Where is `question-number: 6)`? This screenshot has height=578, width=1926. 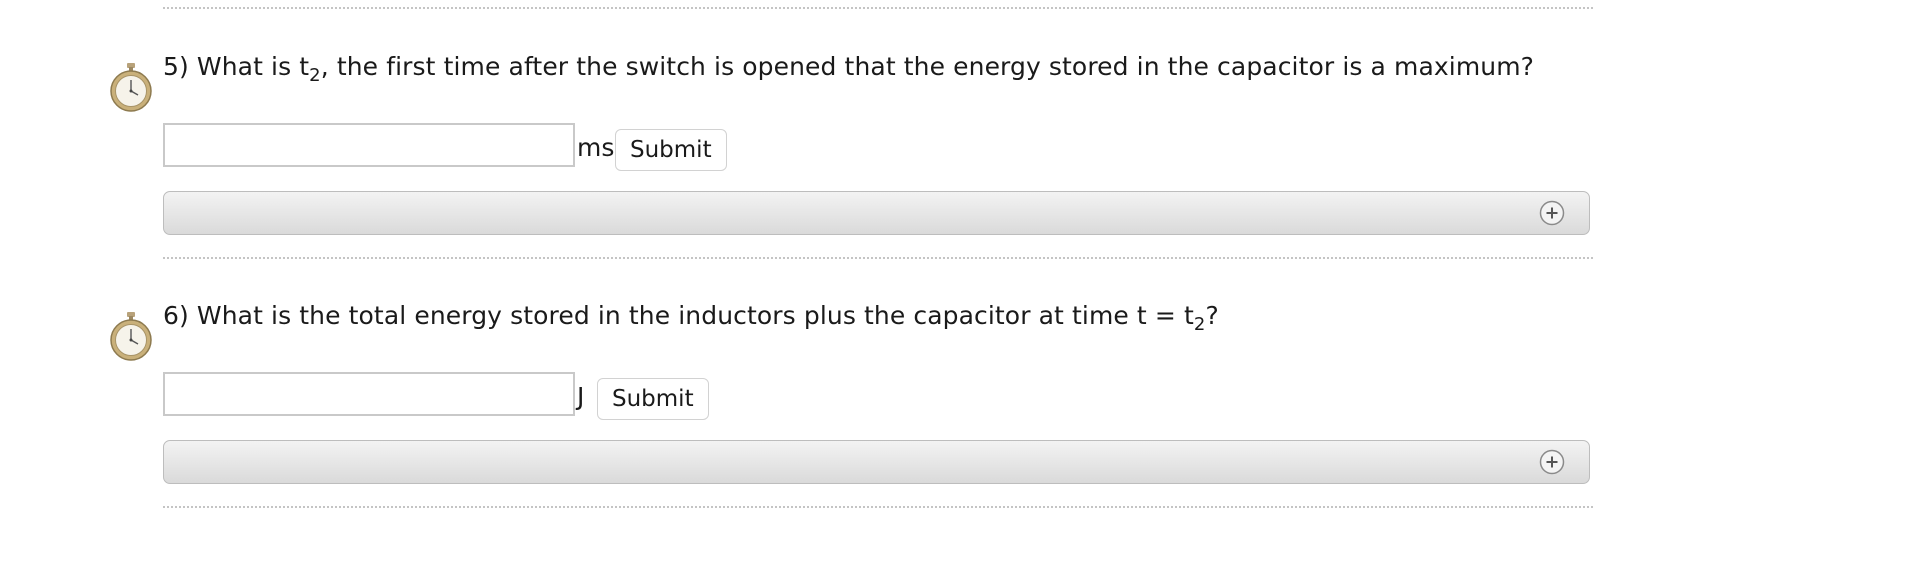 question-number: 6) is located at coordinates (176, 315).